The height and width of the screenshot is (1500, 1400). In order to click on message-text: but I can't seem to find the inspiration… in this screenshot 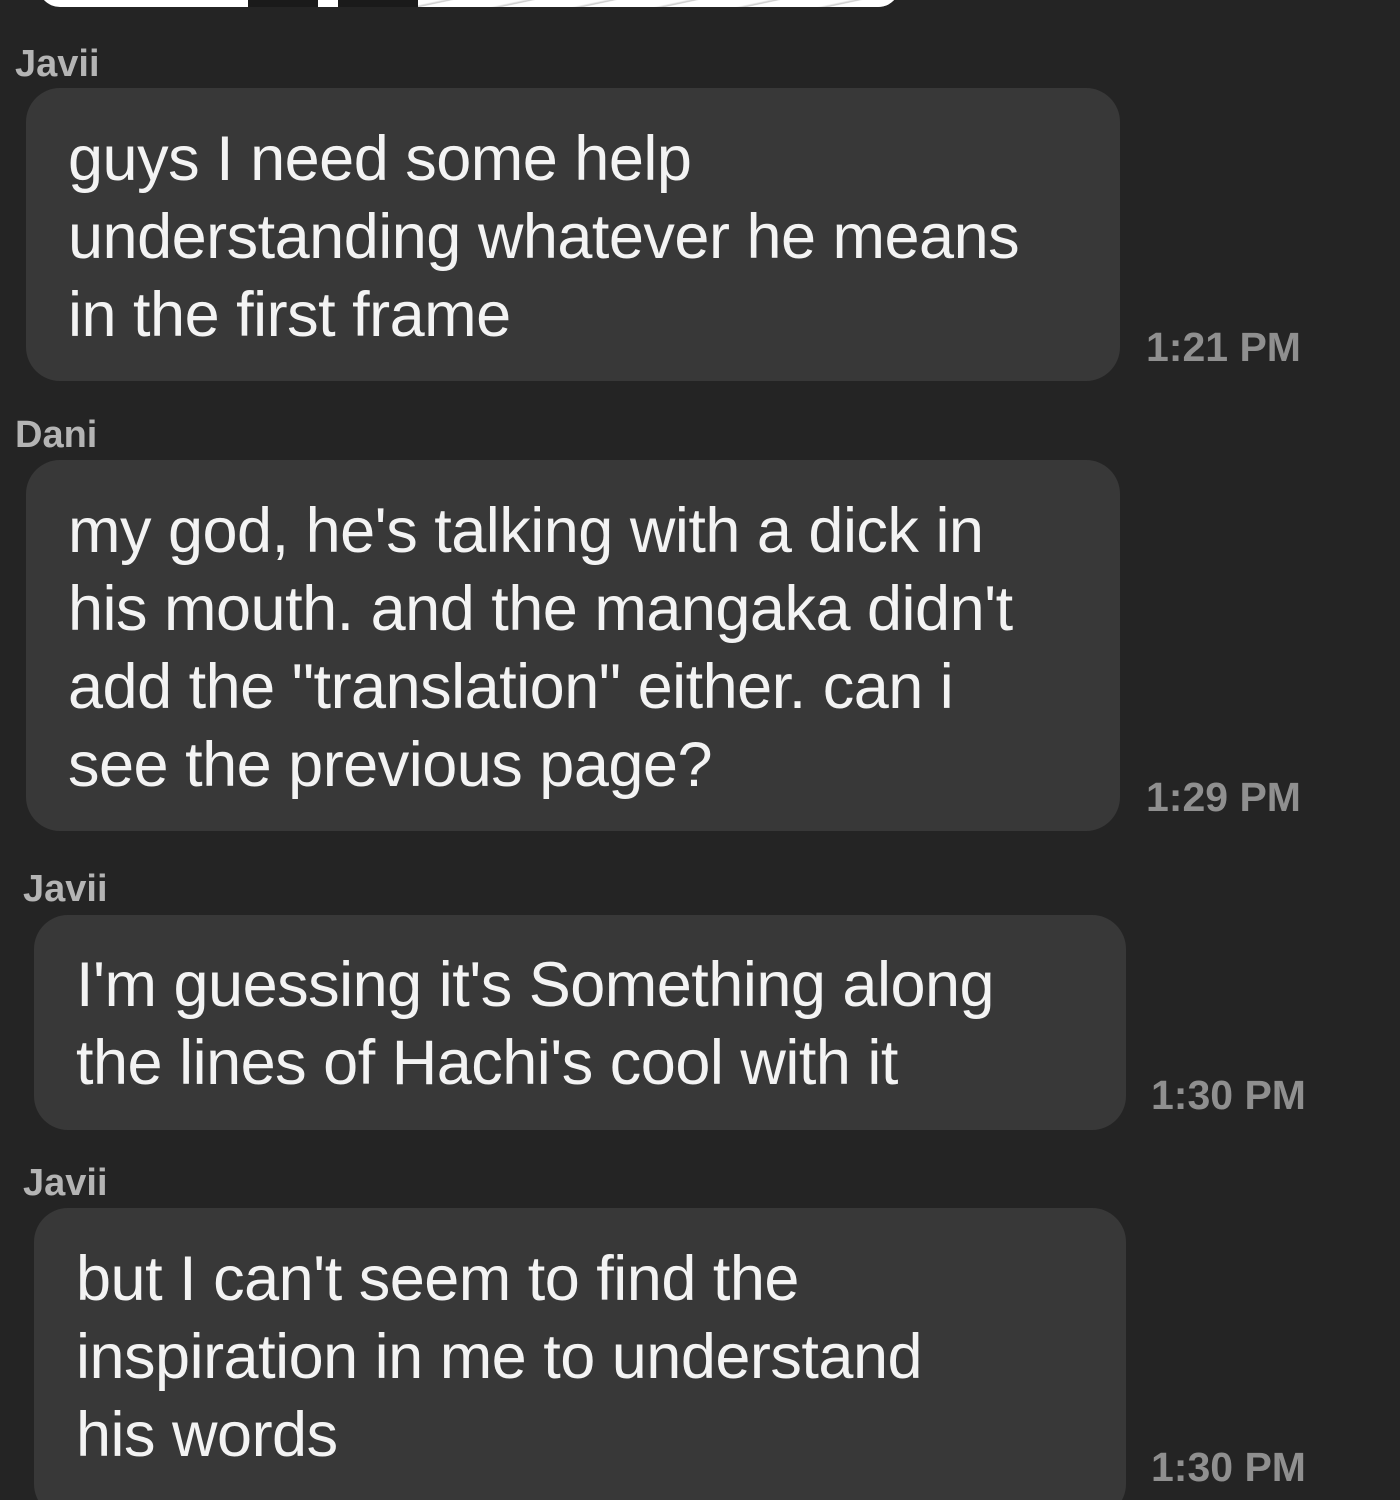, I will do `click(499, 1357)`.